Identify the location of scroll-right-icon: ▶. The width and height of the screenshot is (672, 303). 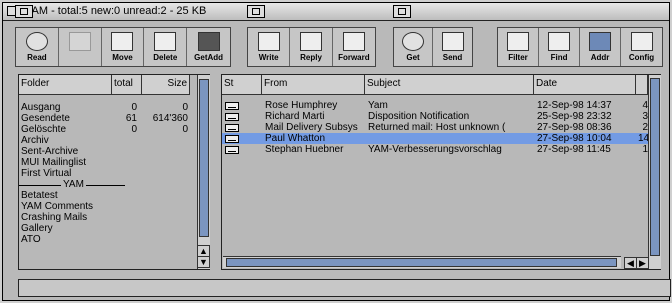
(642, 263).